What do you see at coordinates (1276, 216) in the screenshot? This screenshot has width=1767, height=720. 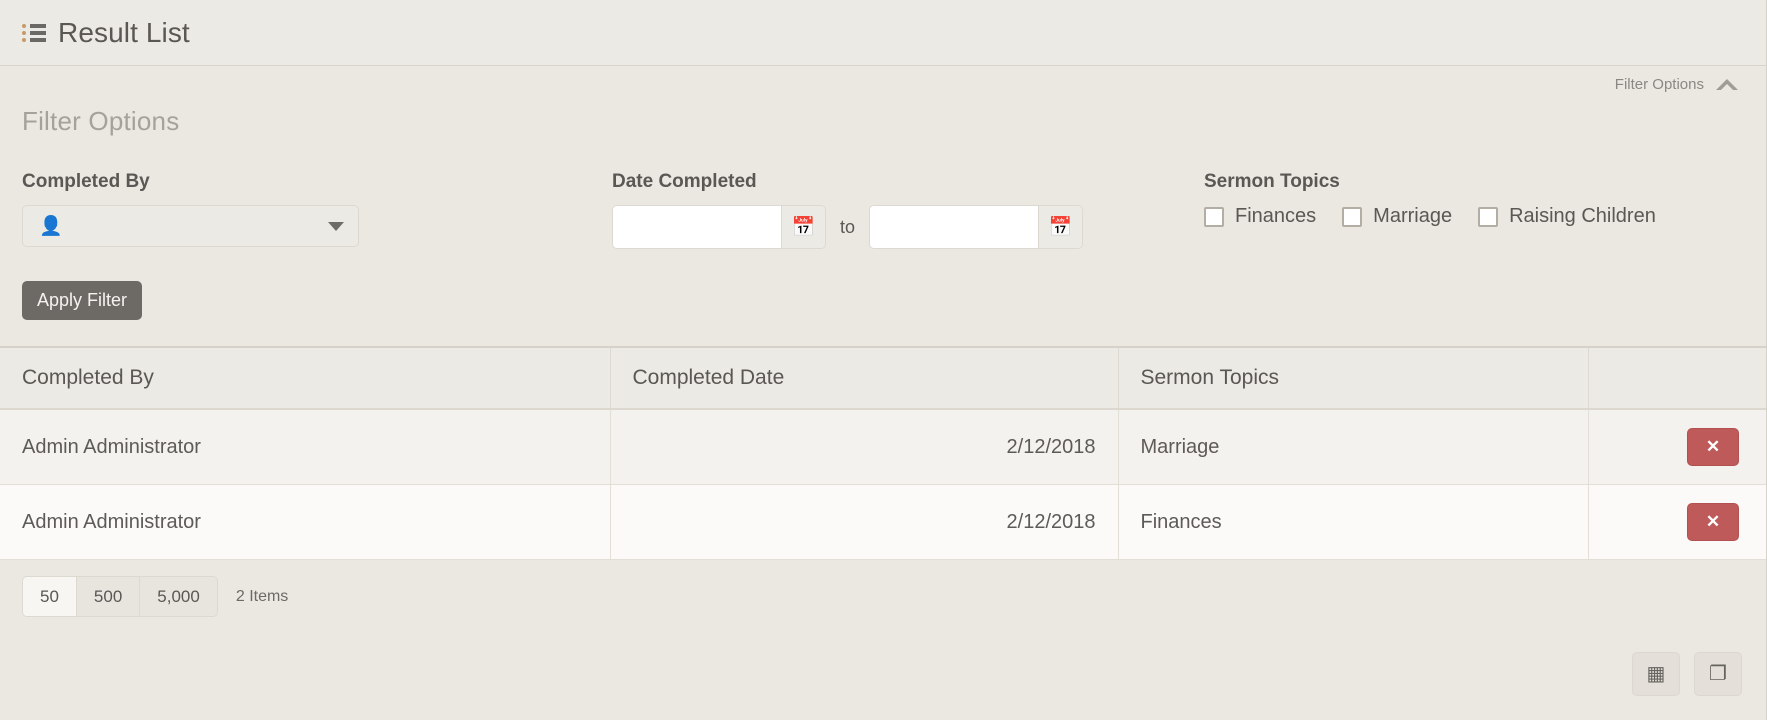 I see `checkbox-label: Finances` at bounding box center [1276, 216].